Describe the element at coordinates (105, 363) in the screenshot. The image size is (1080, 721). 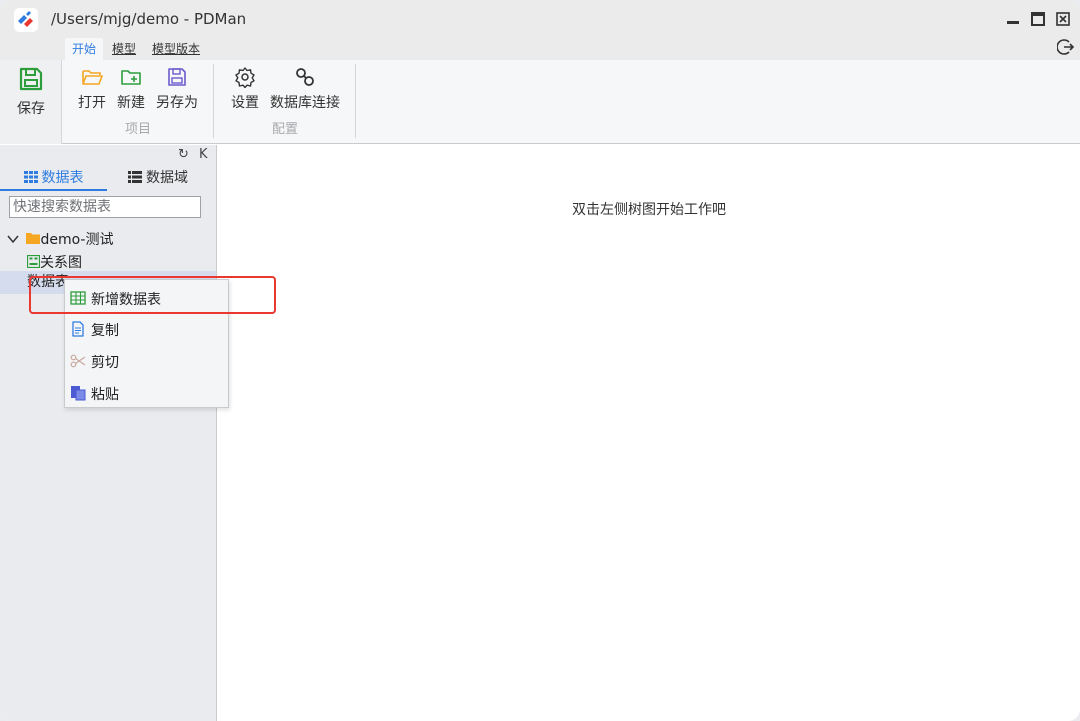
I see `menu-item-label: 剪切` at that location.